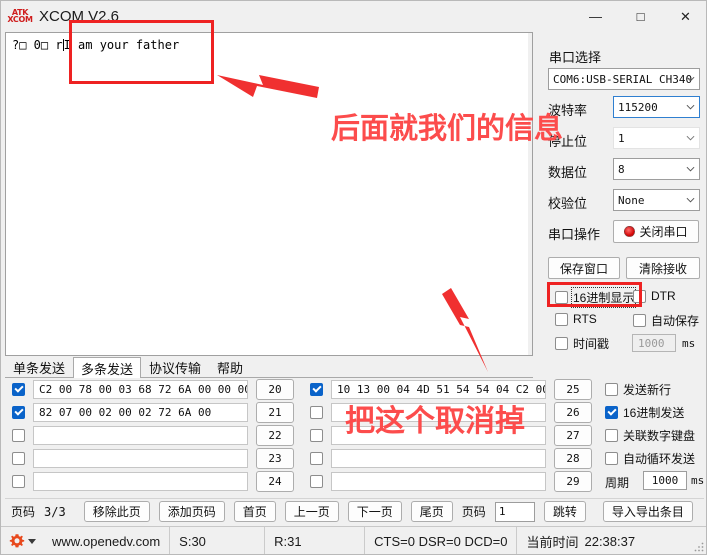 This screenshot has width=707, height=555. I want to click on multisend-row-input: 10 13 00 04 4D 51 54 54 04 C2 00 78, so click(438, 389).